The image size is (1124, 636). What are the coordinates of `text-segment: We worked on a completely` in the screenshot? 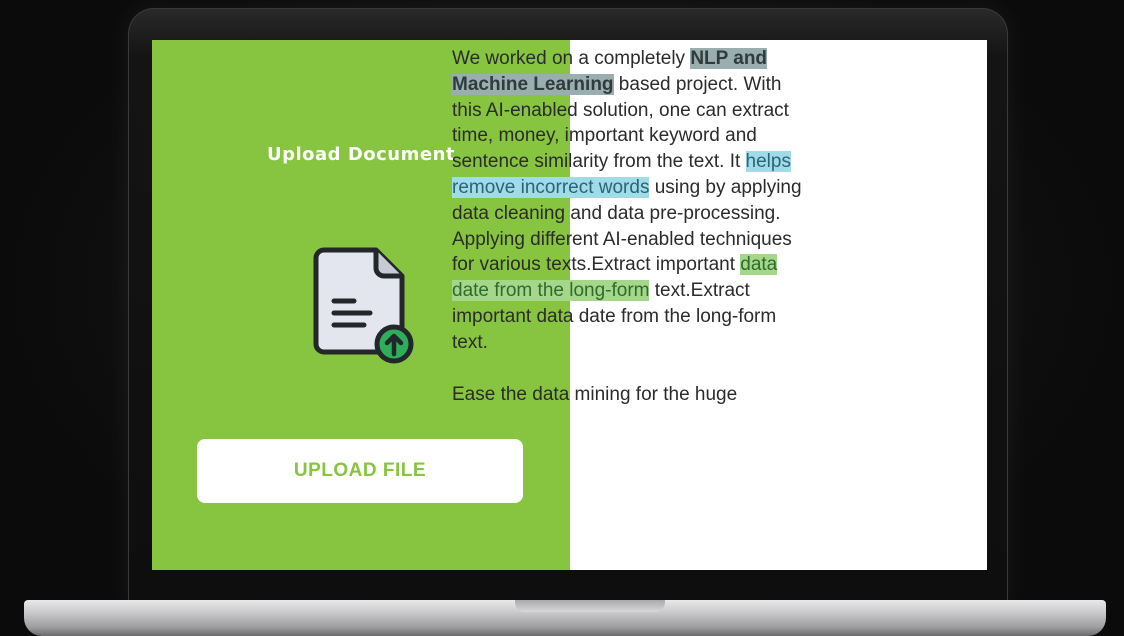 It's located at (571, 58).